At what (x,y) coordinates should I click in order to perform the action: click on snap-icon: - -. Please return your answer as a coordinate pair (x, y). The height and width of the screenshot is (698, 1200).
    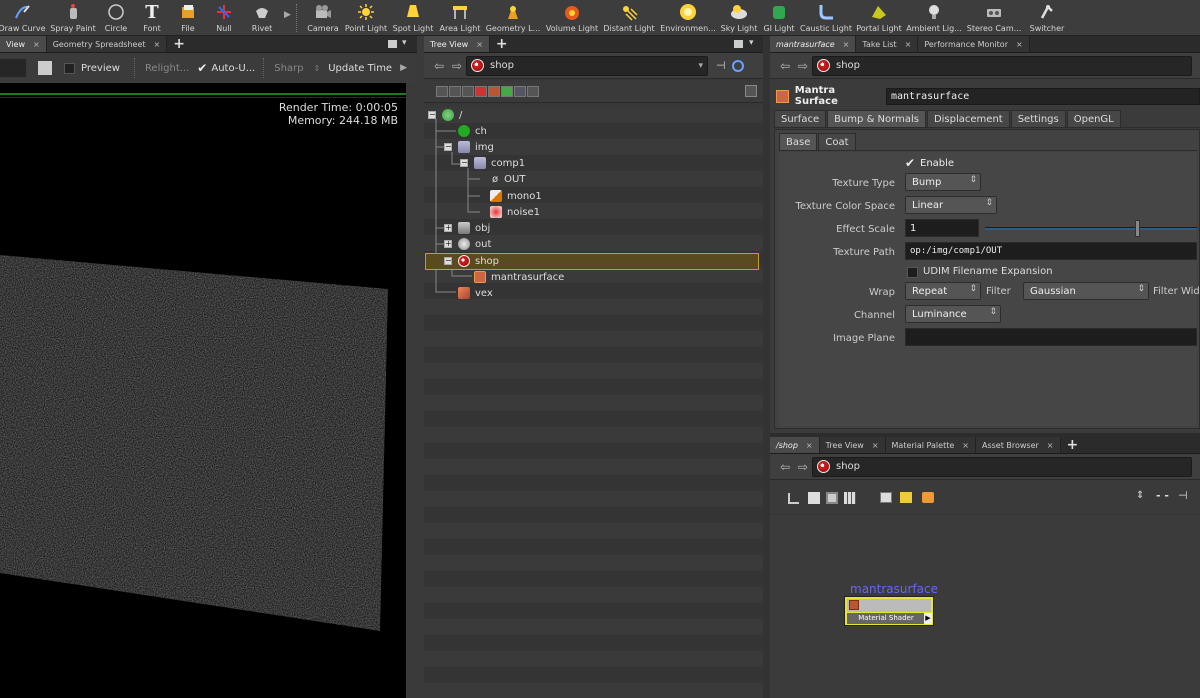
    Looking at the image, I should click on (1162, 495).